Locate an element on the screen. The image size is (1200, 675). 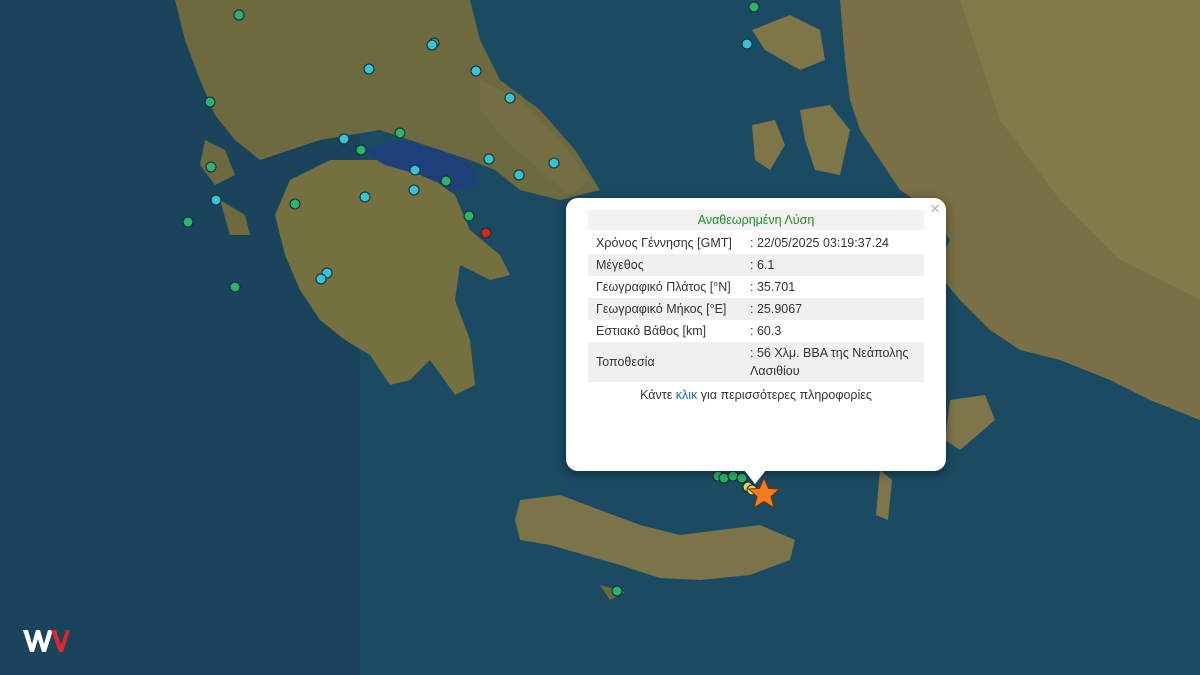
detail-key: Γεωγραφικό Μήκος [°E] is located at coordinates (665, 309).